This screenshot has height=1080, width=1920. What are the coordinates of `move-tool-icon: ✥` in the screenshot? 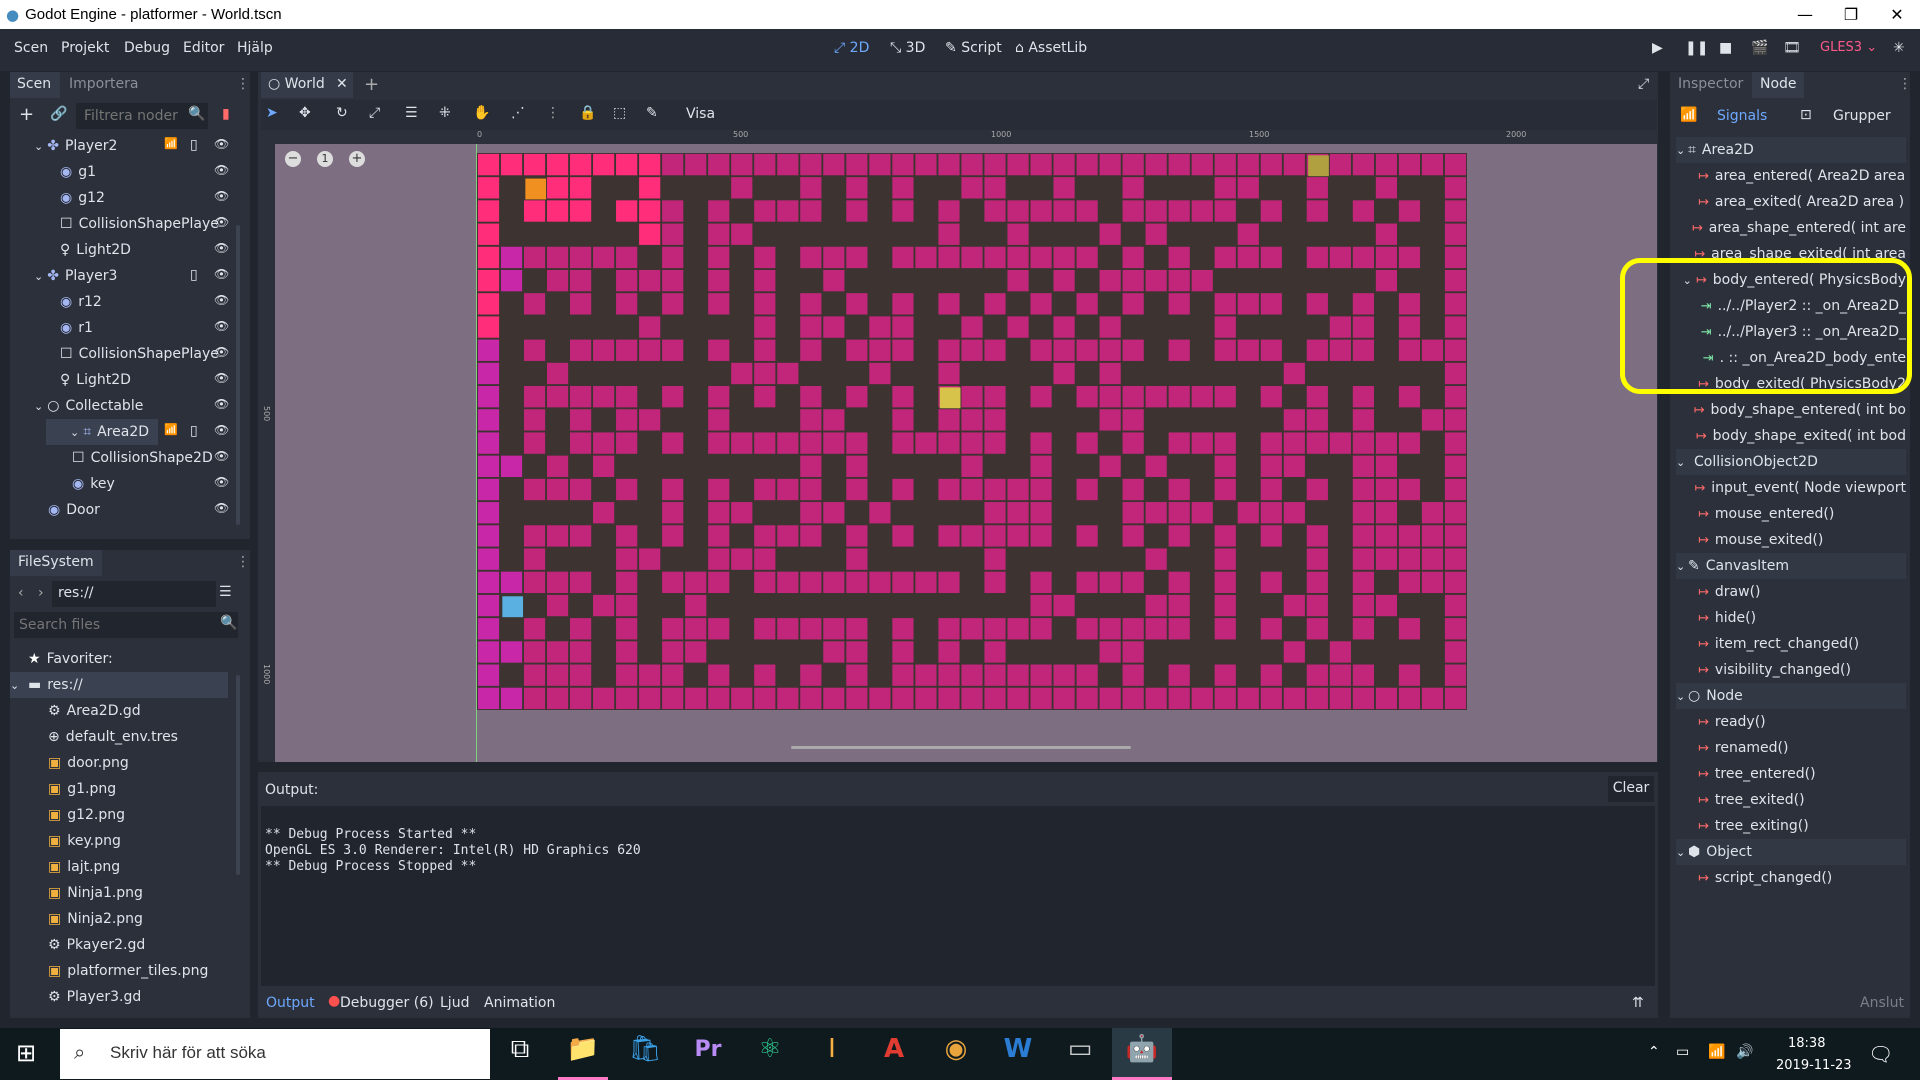 It's located at (305, 113).